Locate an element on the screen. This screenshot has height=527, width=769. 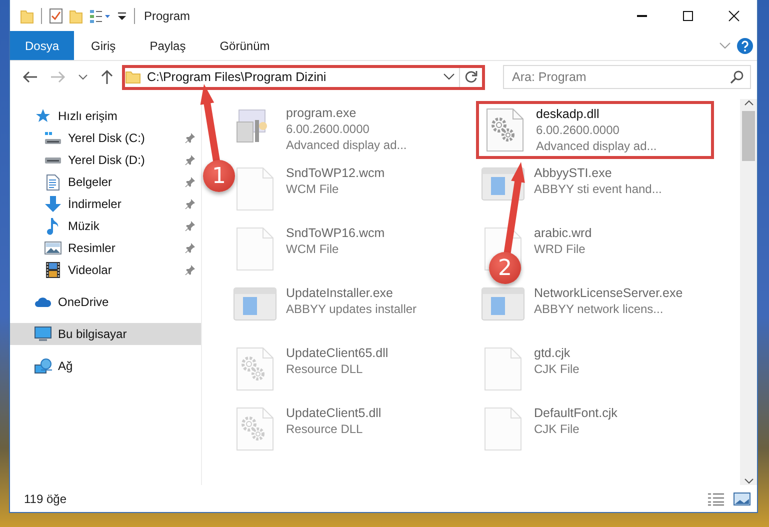
file-name: gtd.cjk is located at coordinates (557, 353).